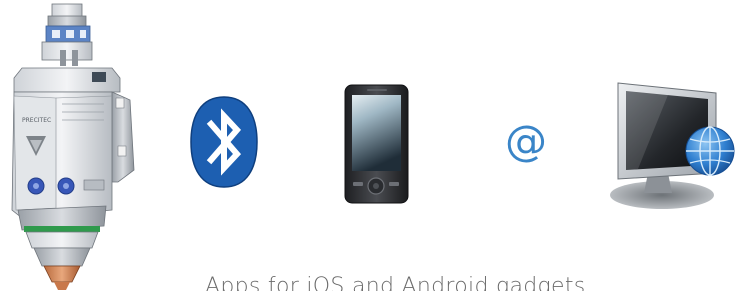  What do you see at coordinates (36, 120) in the screenshot?
I see `laser-head-brand-label: PRECITEC` at bounding box center [36, 120].